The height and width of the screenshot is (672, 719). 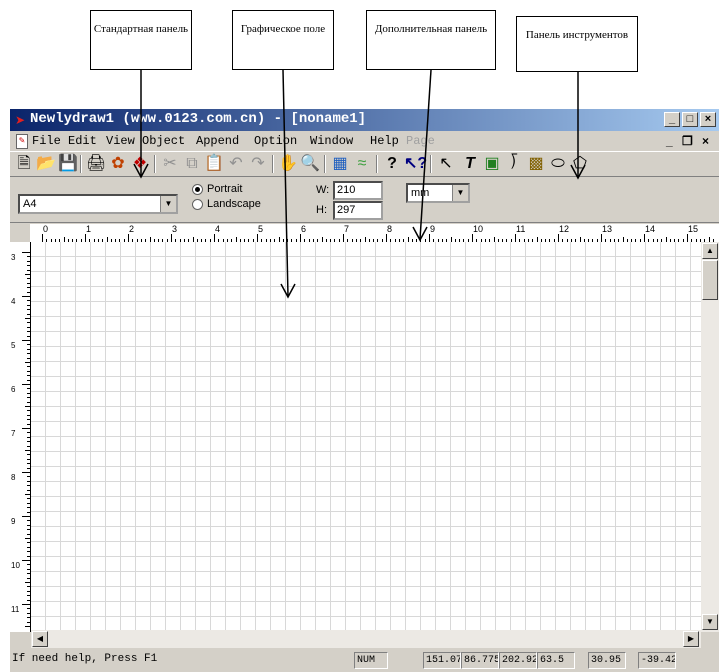 I want to click on arrow-graphic-field, so click(x=285, y=183).